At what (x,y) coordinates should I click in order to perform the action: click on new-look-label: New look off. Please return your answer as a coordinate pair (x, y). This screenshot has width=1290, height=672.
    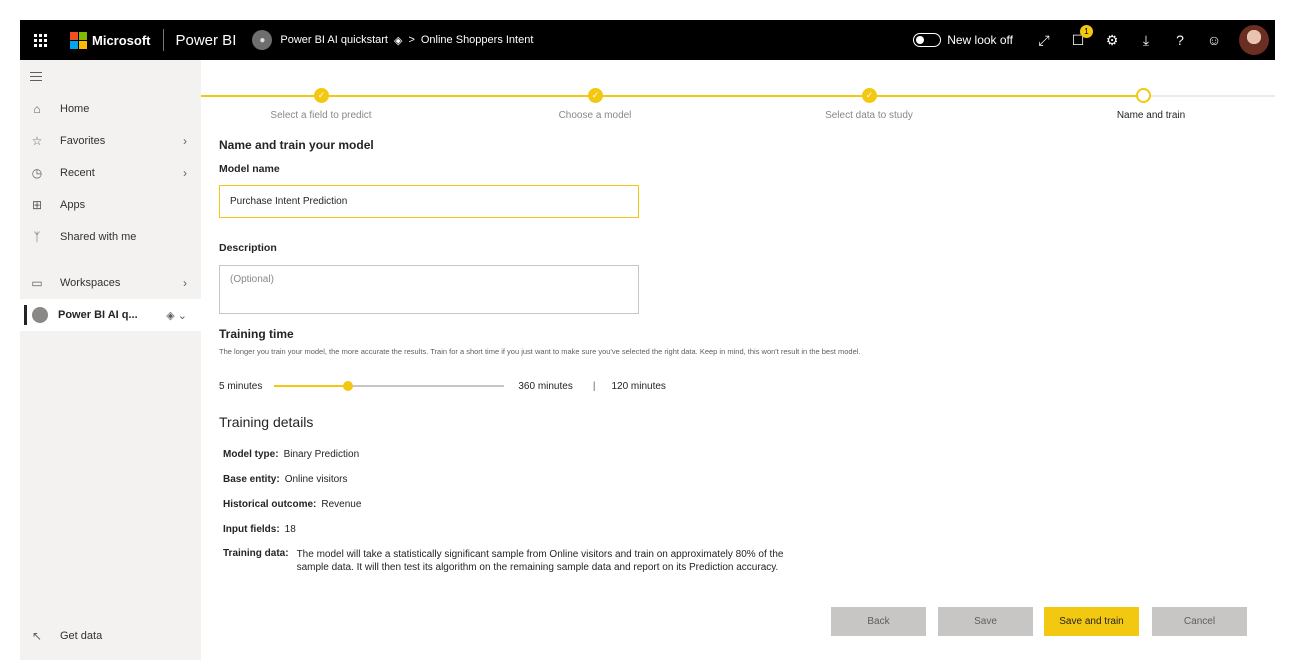
    Looking at the image, I should click on (980, 40).